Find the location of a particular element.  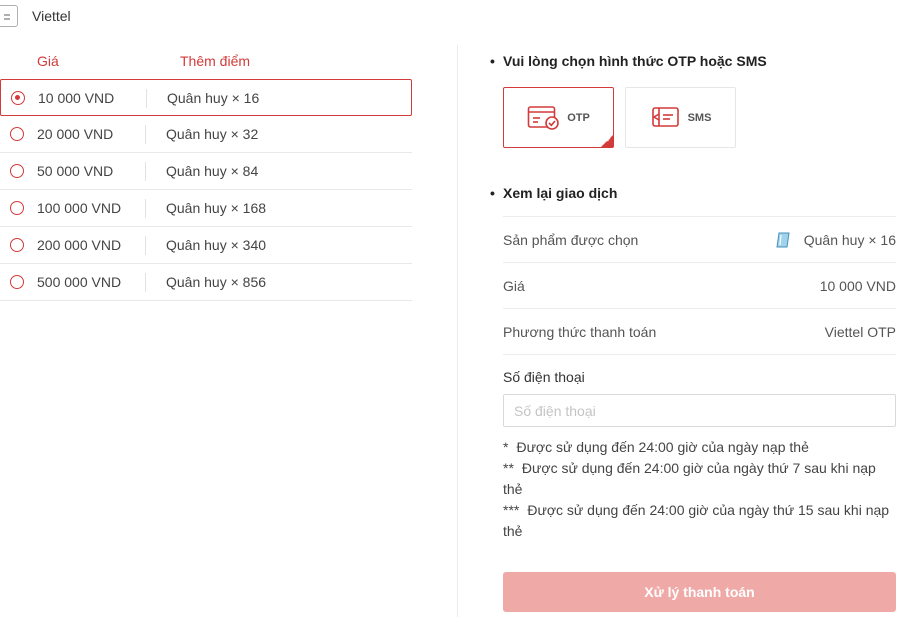

option-price: 100 000 VND is located at coordinates (79, 208).